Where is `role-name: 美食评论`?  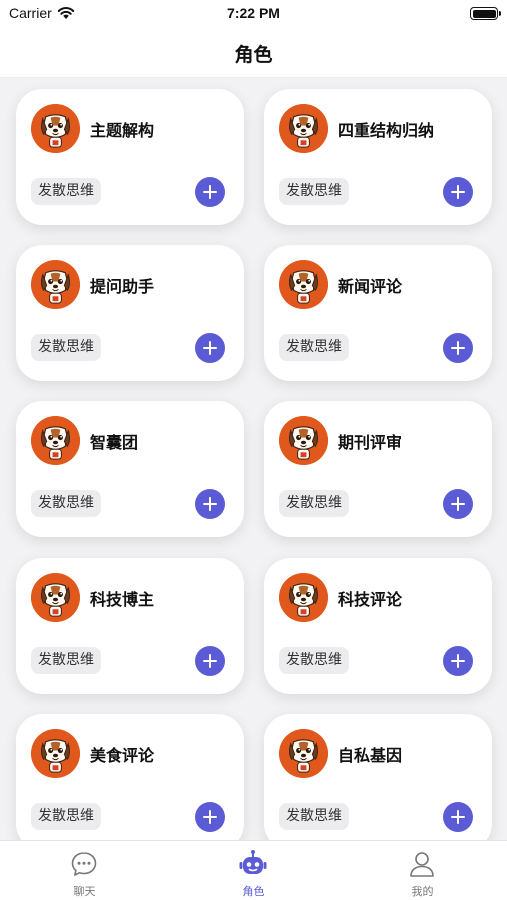
role-name: 美食评论 is located at coordinates (122, 755).